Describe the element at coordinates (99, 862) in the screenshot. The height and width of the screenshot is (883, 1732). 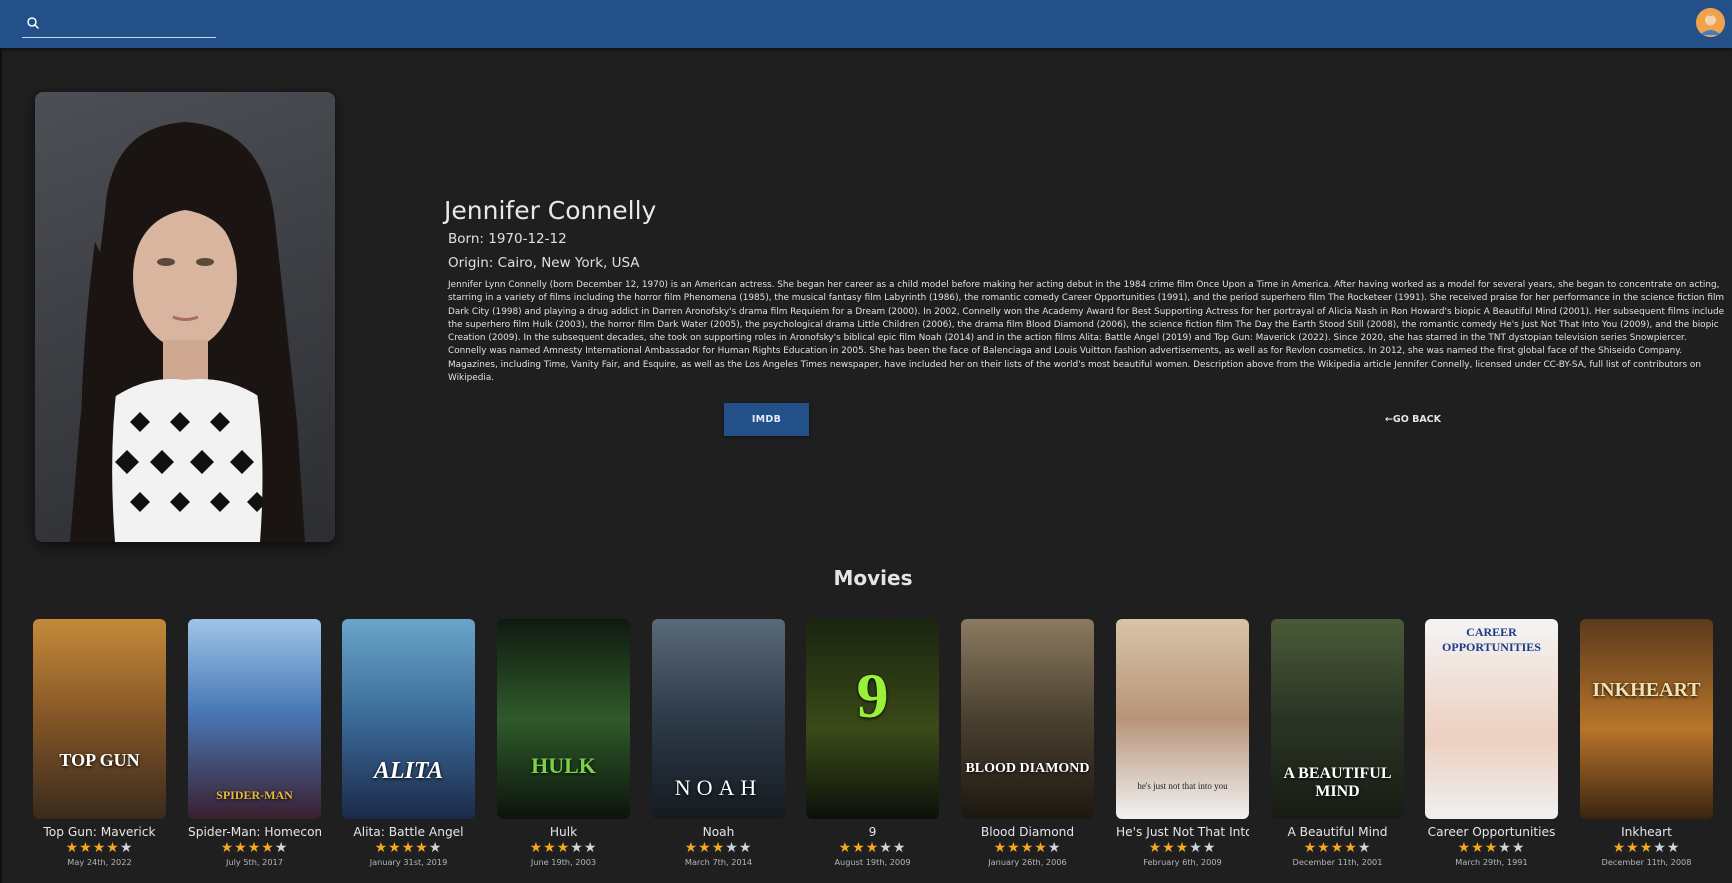
I see `movie-release-date: May 24th, 2022` at that location.